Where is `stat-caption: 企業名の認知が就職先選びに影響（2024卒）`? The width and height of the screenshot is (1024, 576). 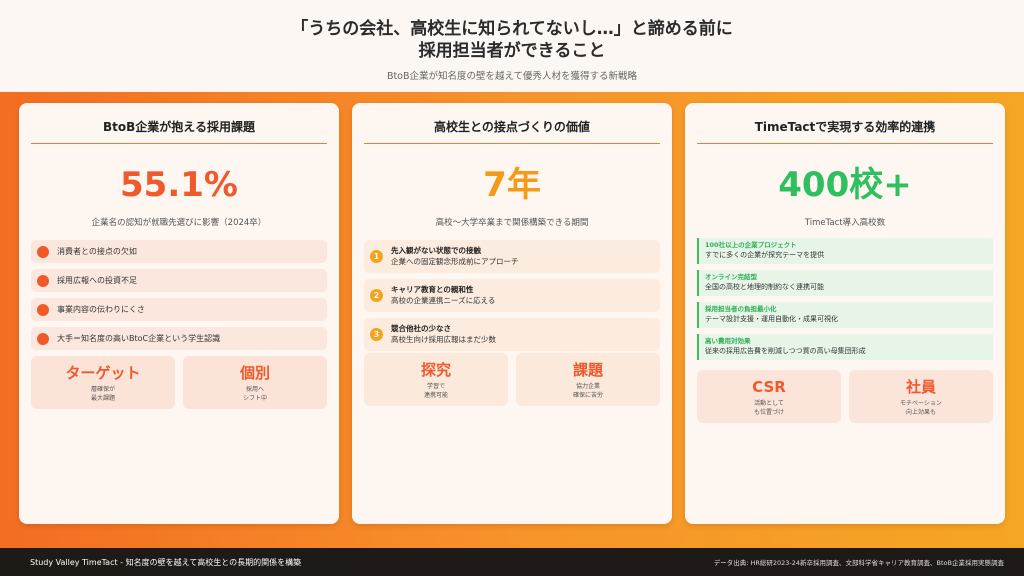 stat-caption: 企業名の認知が就職先選びに影響（2024卒） is located at coordinates (179, 223).